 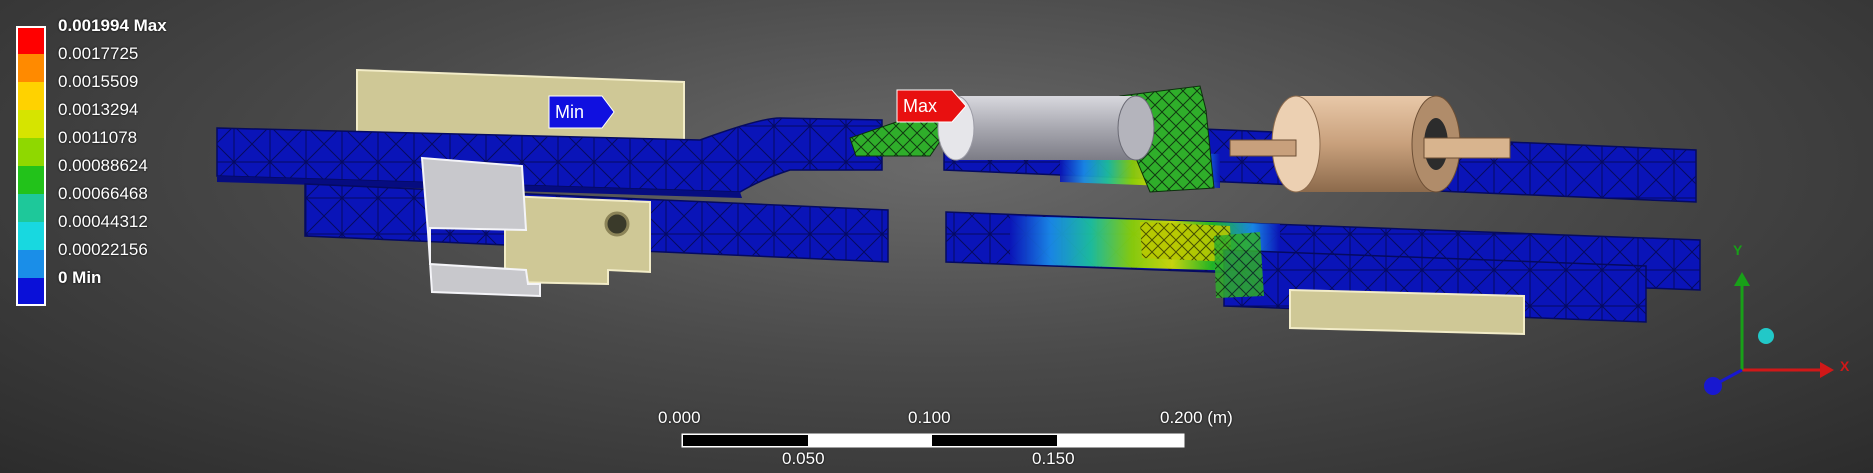 What do you see at coordinates (579, 112) in the screenshot?
I see `min-probe-label: Min` at bounding box center [579, 112].